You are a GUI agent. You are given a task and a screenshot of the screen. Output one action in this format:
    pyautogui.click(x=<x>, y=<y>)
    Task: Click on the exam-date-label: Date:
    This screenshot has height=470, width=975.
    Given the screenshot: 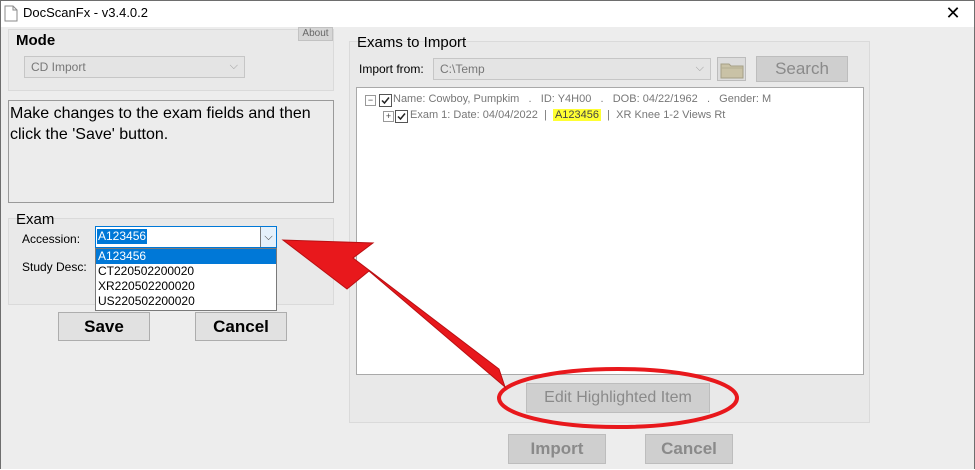 What is the action you would take?
    pyautogui.click(x=466, y=115)
    